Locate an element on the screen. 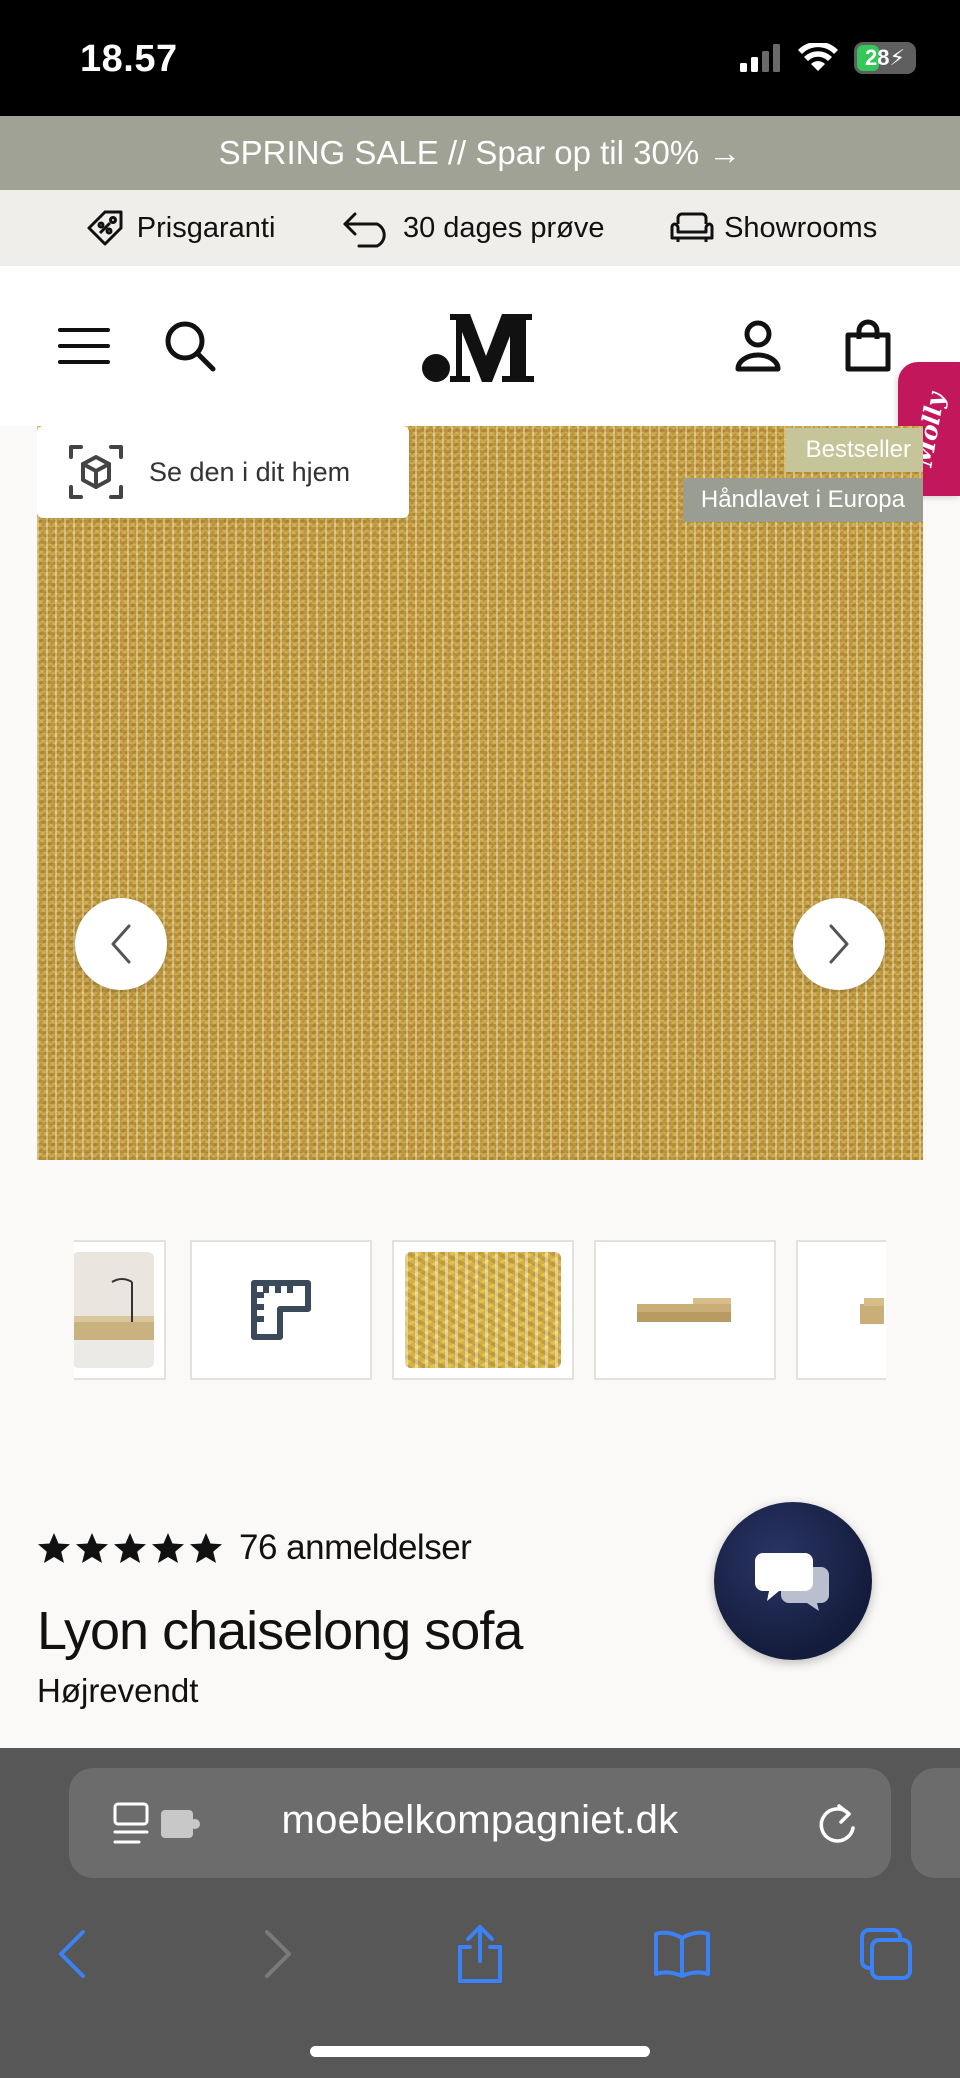 Image resolution: width=960 pixels, height=2078 pixels. thumbnail-room is located at coordinates (120, 1310).